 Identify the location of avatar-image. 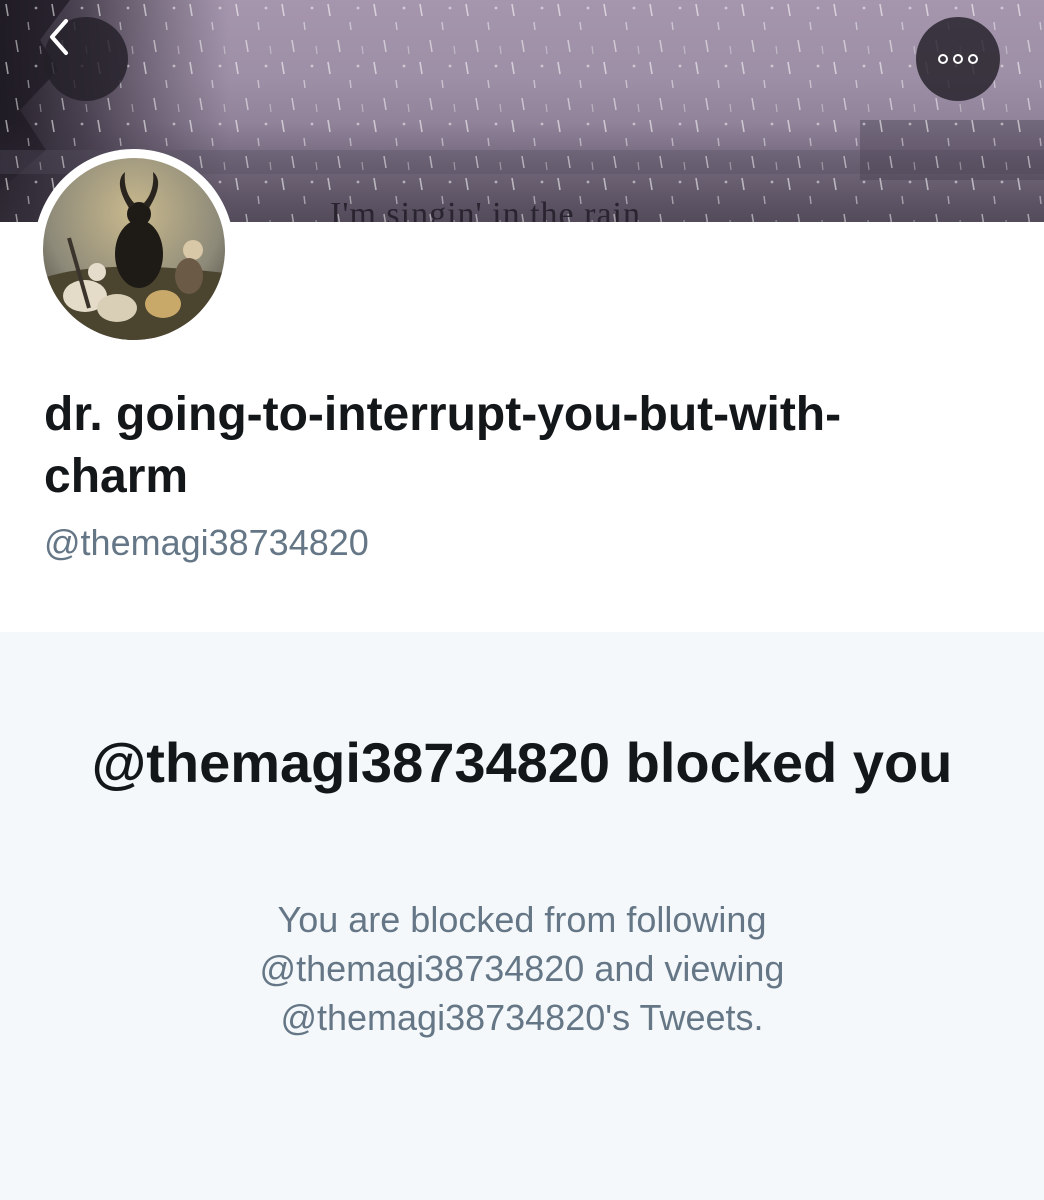
(134, 249).